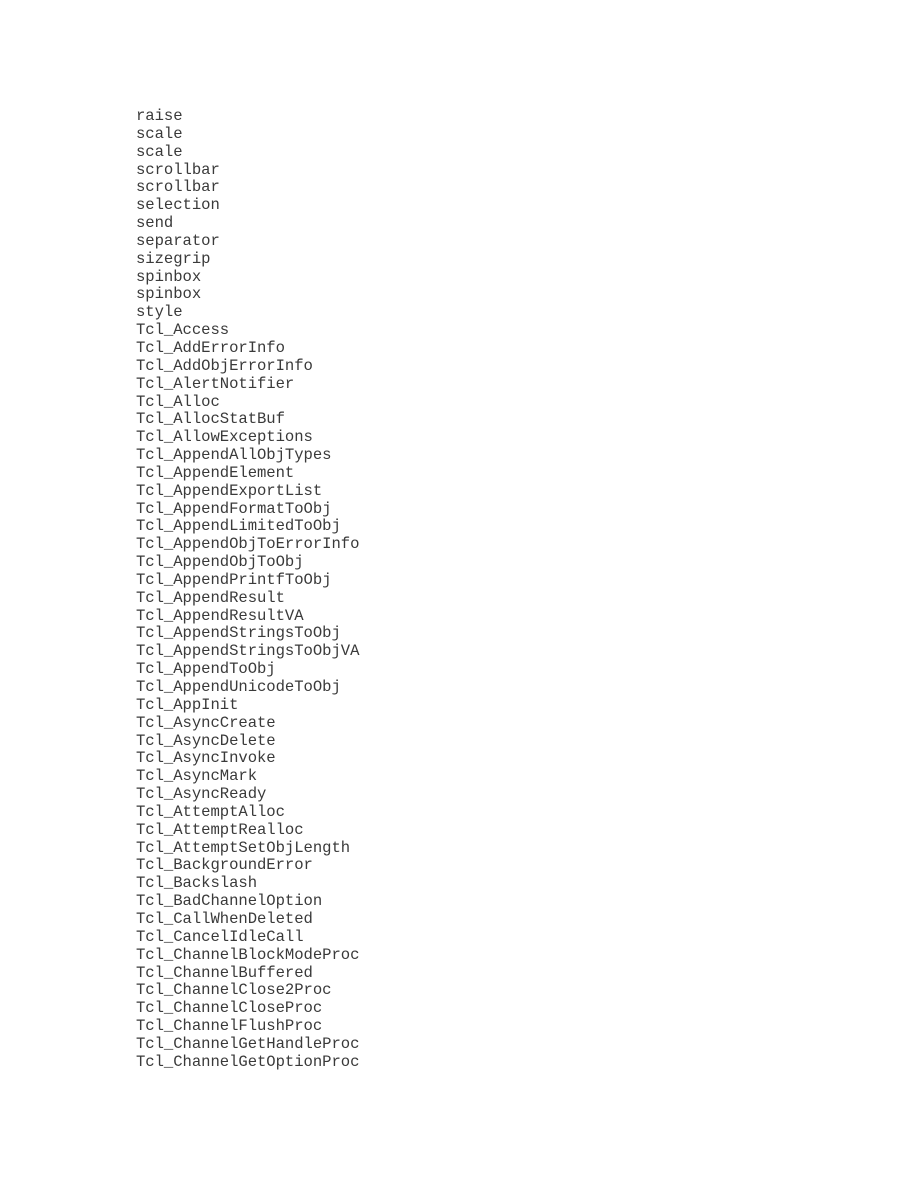 This screenshot has width=920, height=1191. What do you see at coordinates (210, 419) in the screenshot?
I see `index-entry: Tcl_AllocStatBuf` at bounding box center [210, 419].